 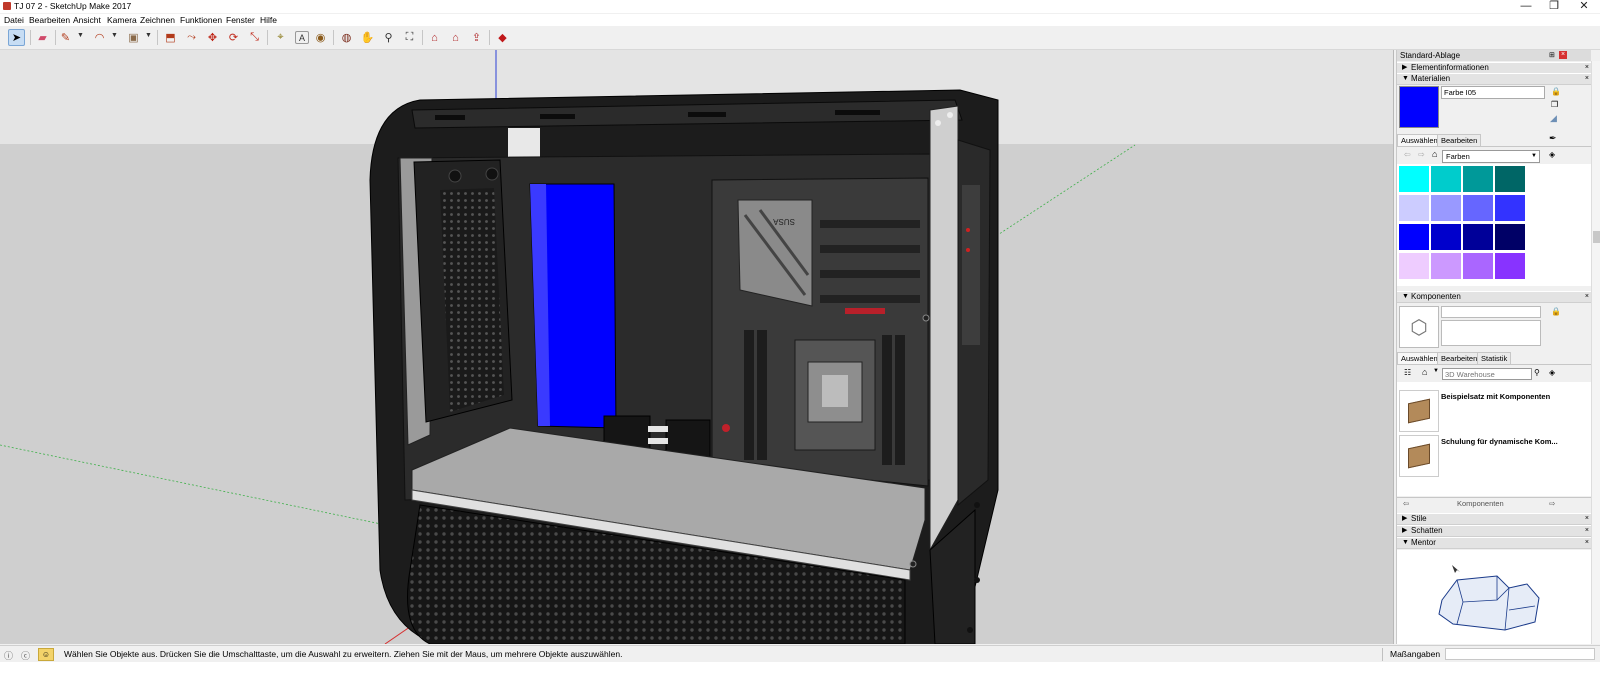 What do you see at coordinates (1584, 6) in the screenshot?
I see `close-button: ✕` at bounding box center [1584, 6].